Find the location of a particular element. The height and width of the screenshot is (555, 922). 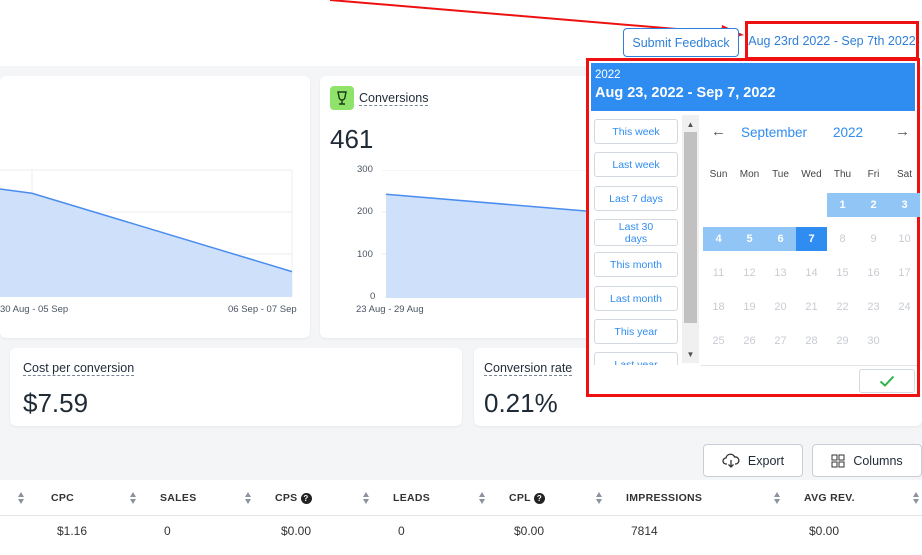

calendar-day: 28 is located at coordinates (811, 341).